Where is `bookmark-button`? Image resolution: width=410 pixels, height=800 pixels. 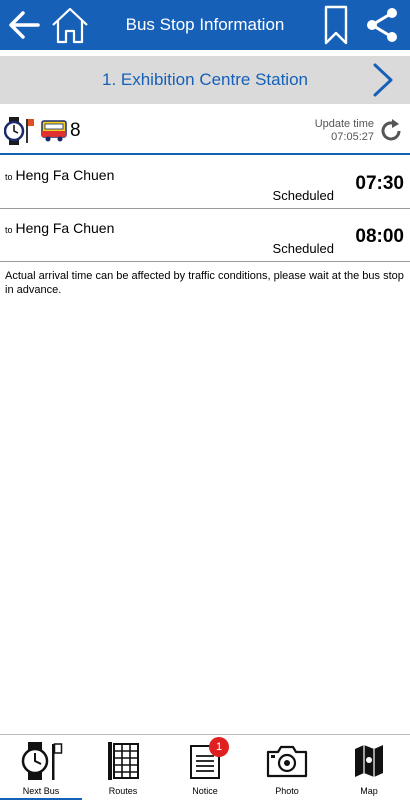
bookmark-button is located at coordinates (336, 25).